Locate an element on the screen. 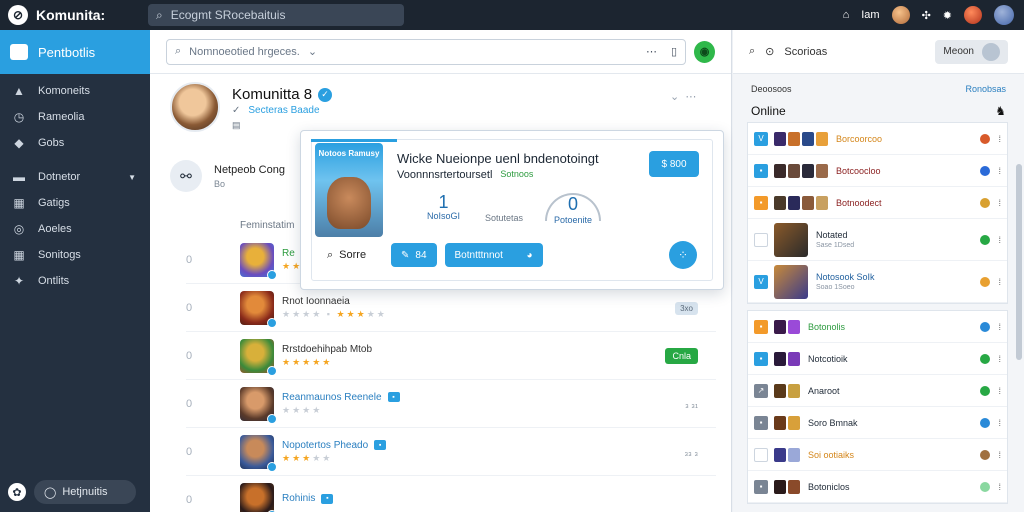 Image resolution: width=1024 pixels, height=512 pixels. row-name: Notosook SoIk Soao 1Soeo is located at coordinates (845, 281).